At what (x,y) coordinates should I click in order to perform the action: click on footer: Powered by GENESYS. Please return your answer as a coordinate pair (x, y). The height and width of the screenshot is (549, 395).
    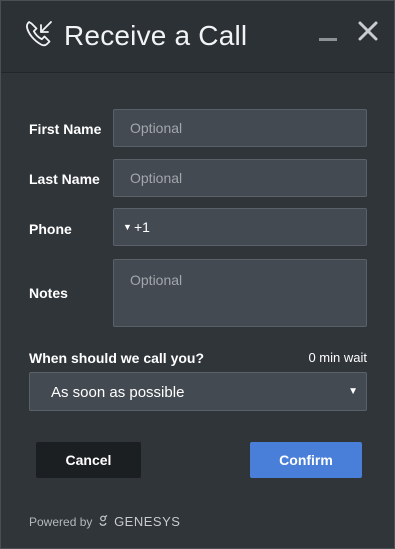
    Looking at the image, I should click on (104, 522).